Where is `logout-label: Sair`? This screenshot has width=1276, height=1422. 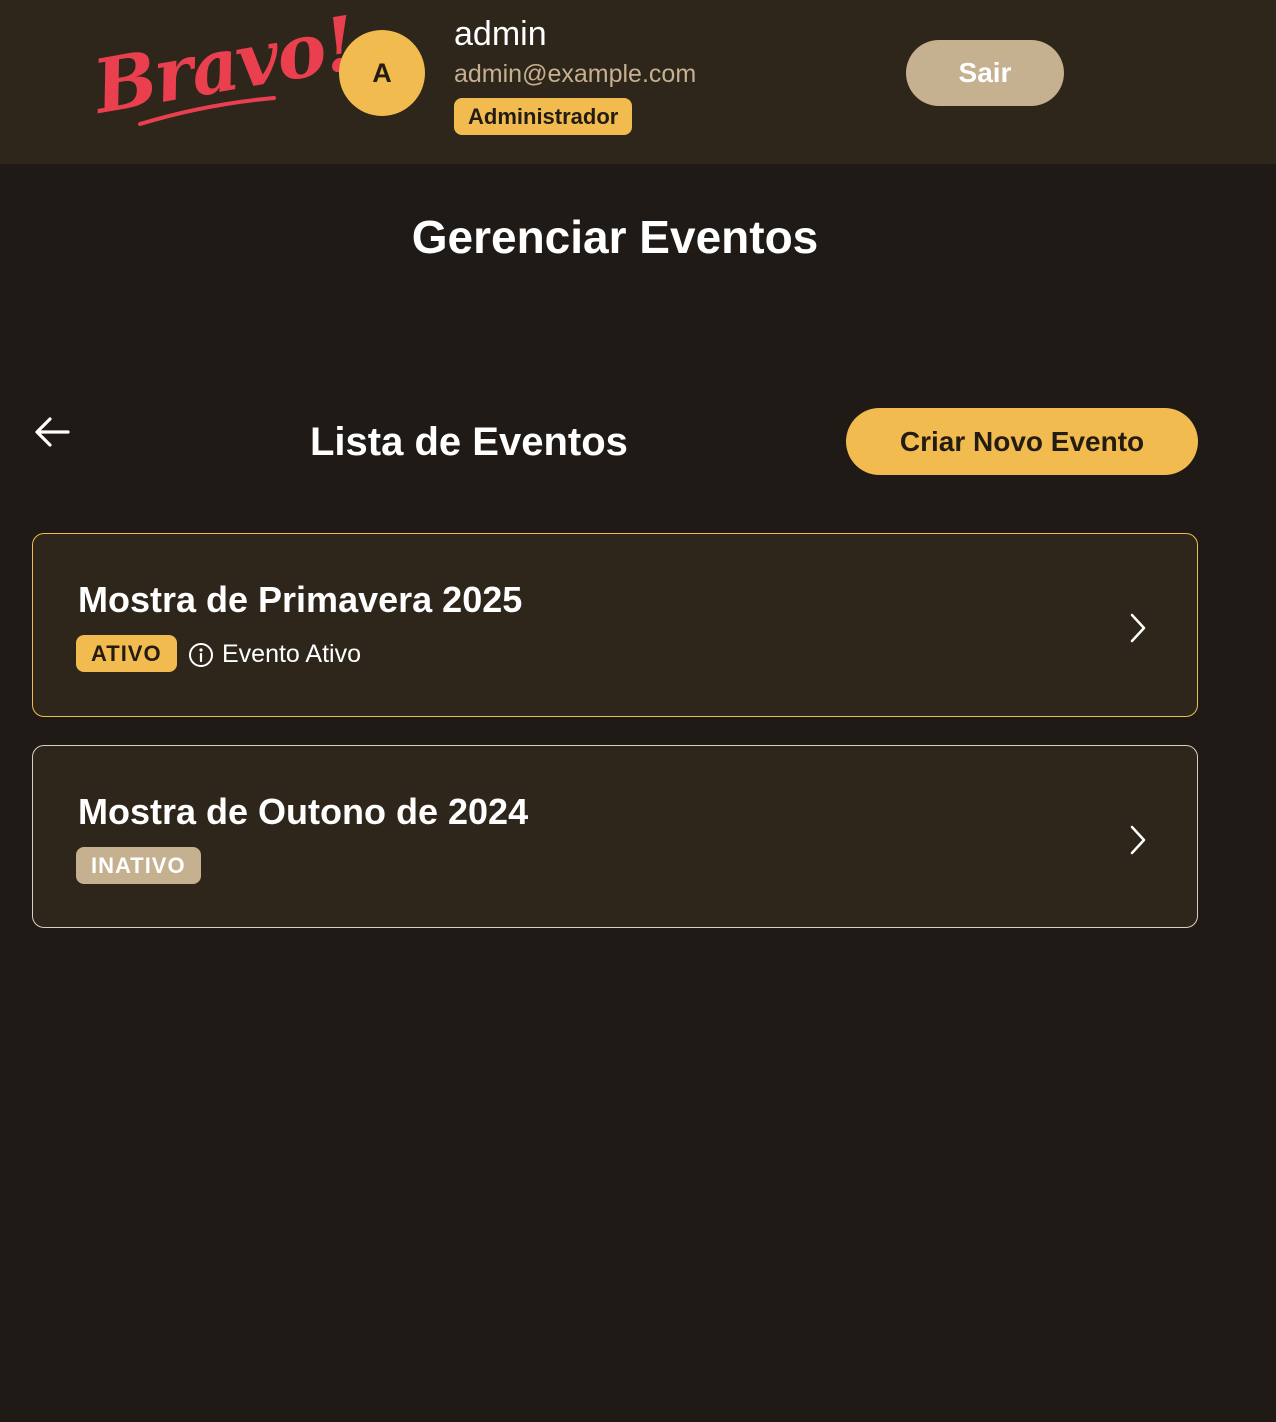 logout-label: Sair is located at coordinates (985, 72).